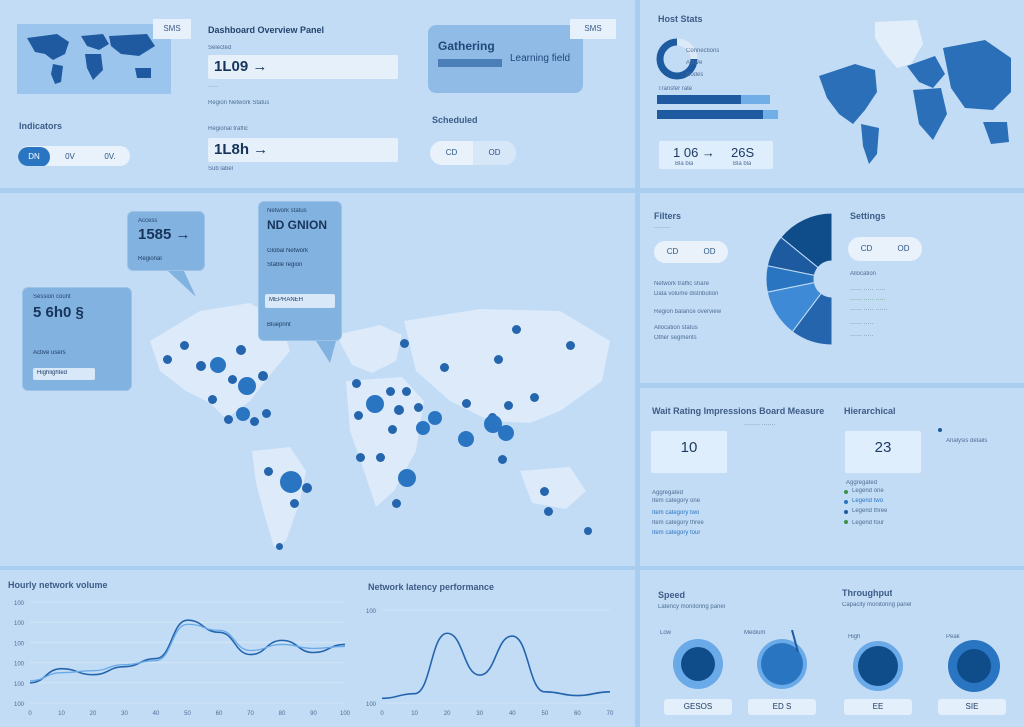 Image resolution: width=1024 pixels, height=727 pixels. I want to click on callout-top-sub2: Stable region, so click(285, 265).